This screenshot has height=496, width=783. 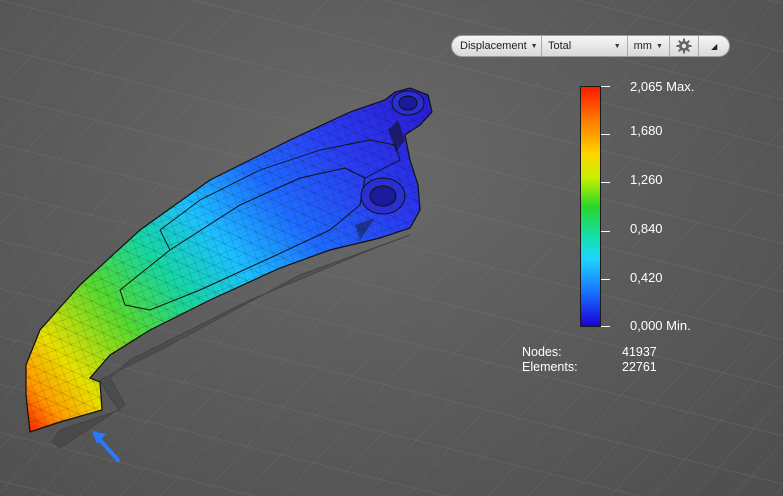 I want to click on color-legend-bar, so click(x=590, y=206).